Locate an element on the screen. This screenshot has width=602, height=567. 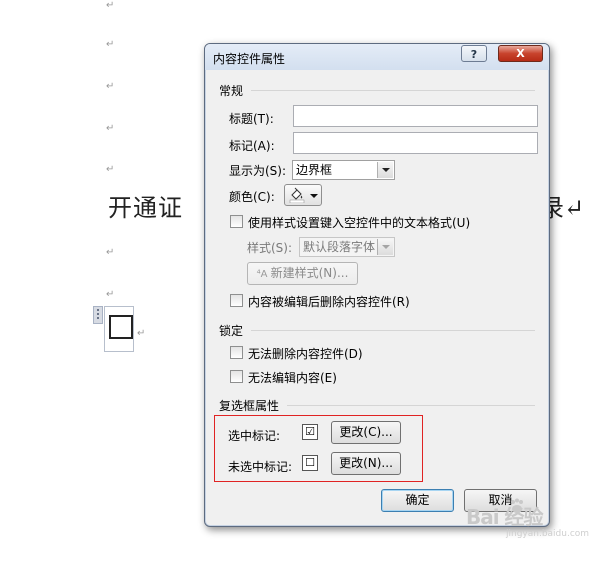
color-picker-button is located at coordinates (303, 195).